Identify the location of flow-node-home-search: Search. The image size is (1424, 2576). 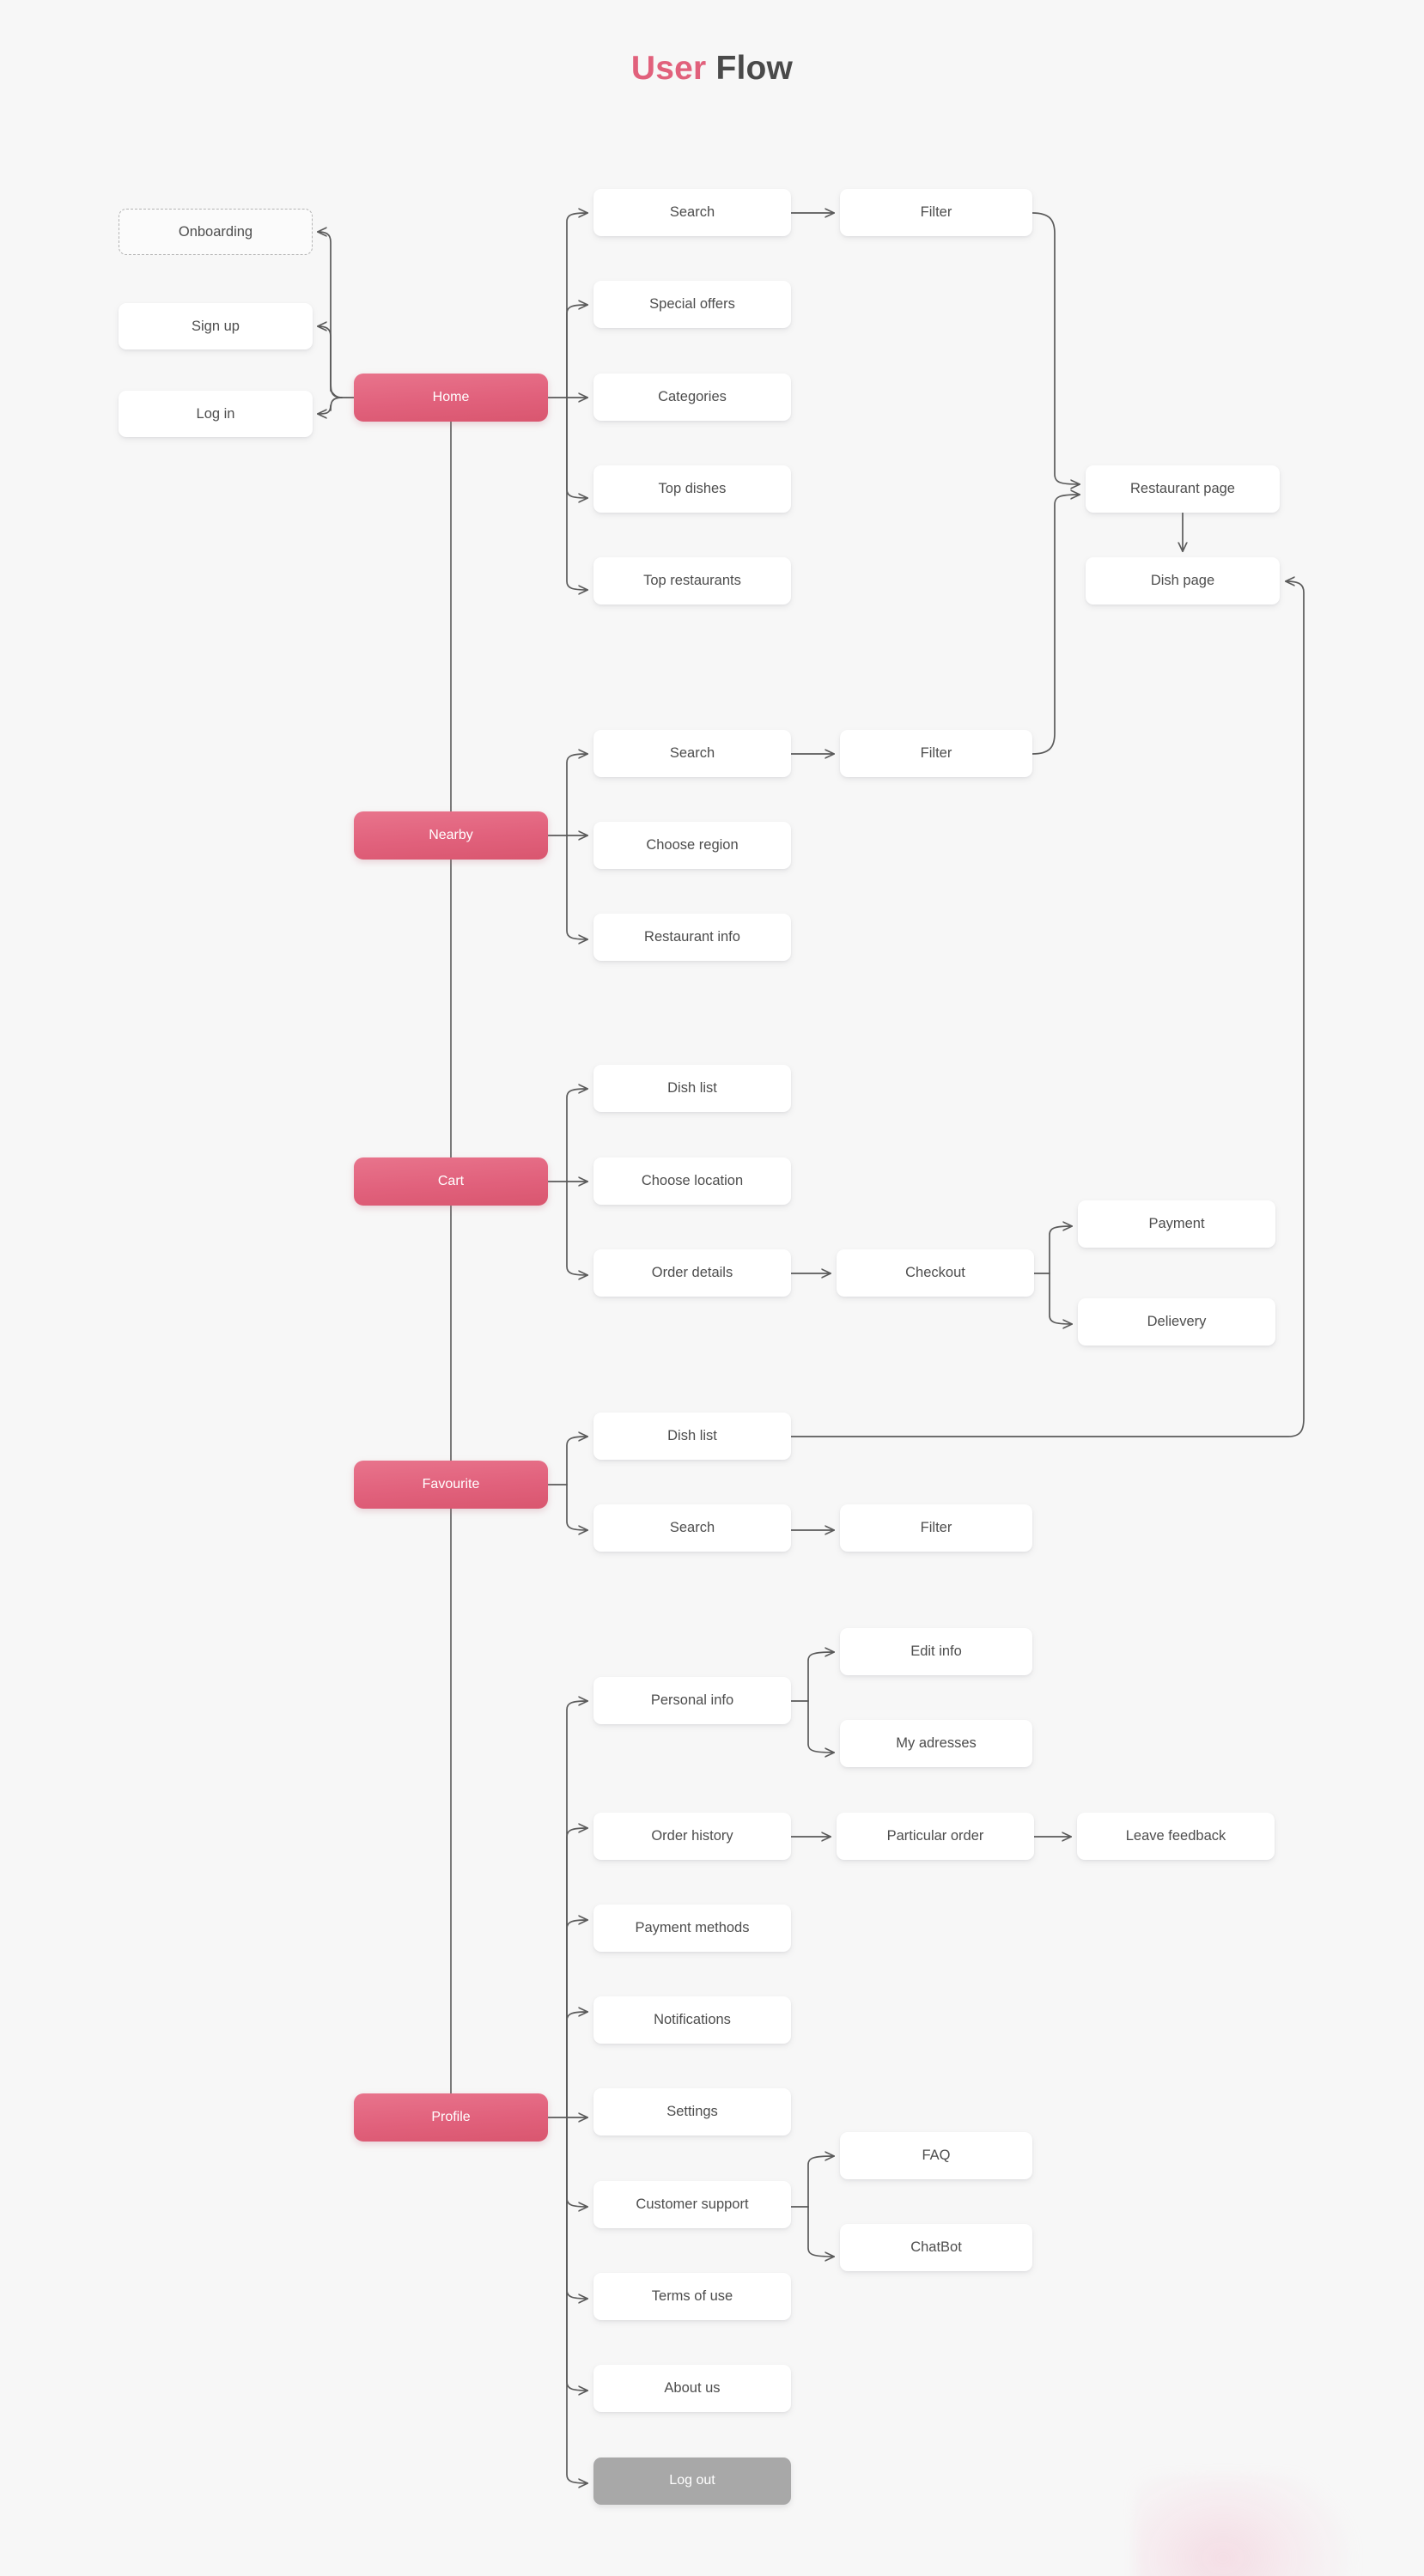
(692, 213).